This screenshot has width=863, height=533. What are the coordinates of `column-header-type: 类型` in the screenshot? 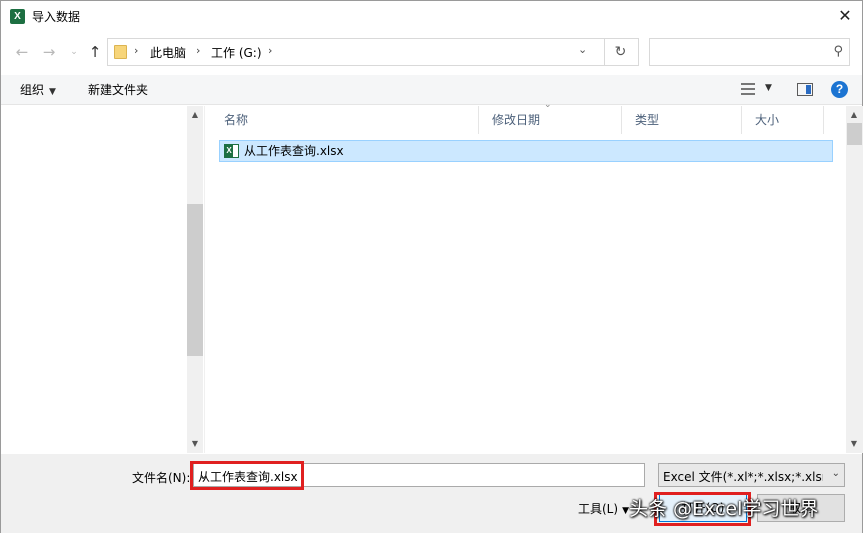 It's located at (682, 120).